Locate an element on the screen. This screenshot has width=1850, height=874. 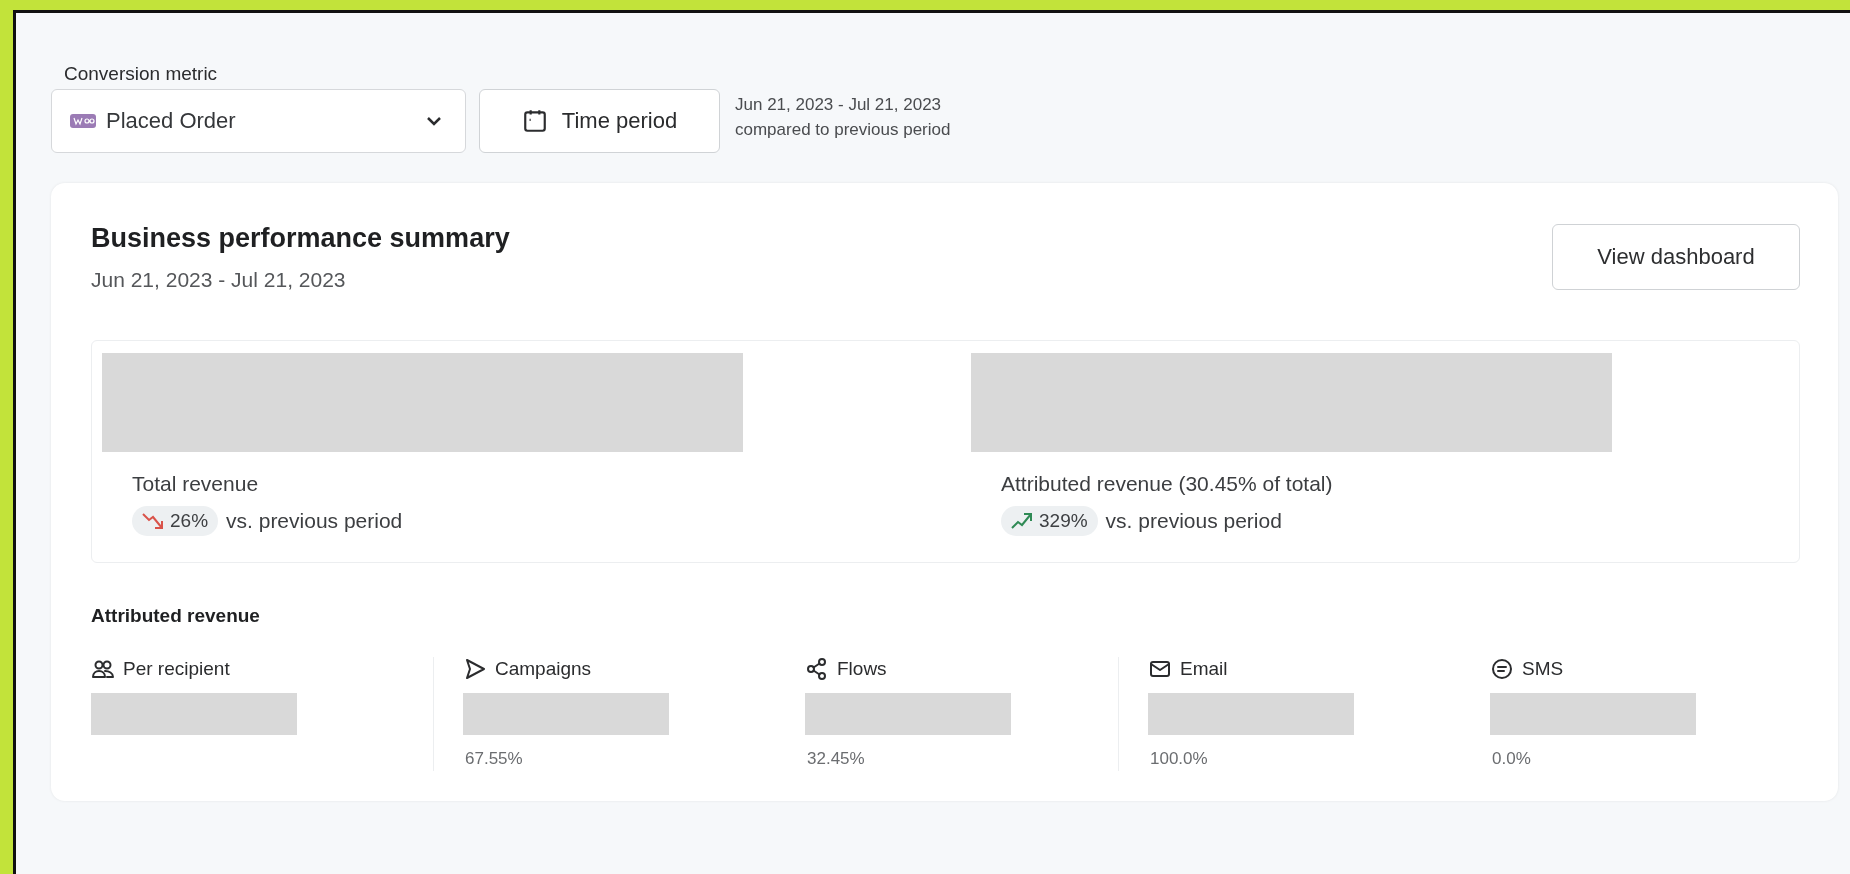
chat-icon is located at coordinates (1502, 669).